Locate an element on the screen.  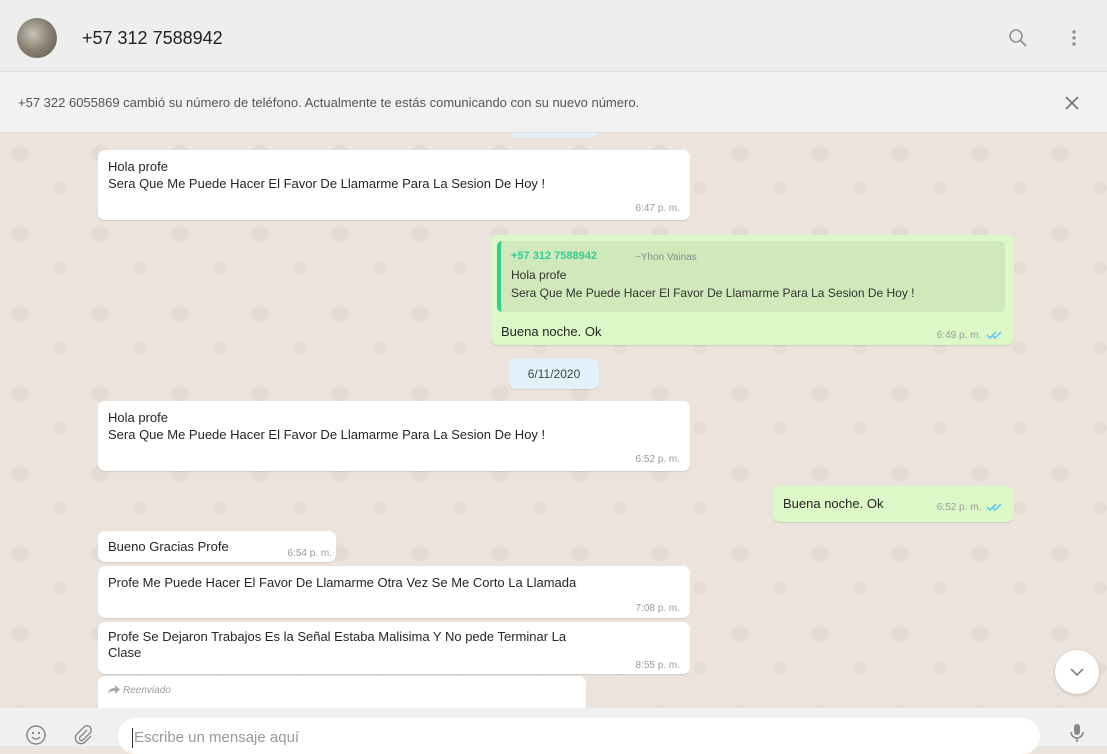
quote-sender-name: ~Yhon Vainas is located at coordinates (666, 257).